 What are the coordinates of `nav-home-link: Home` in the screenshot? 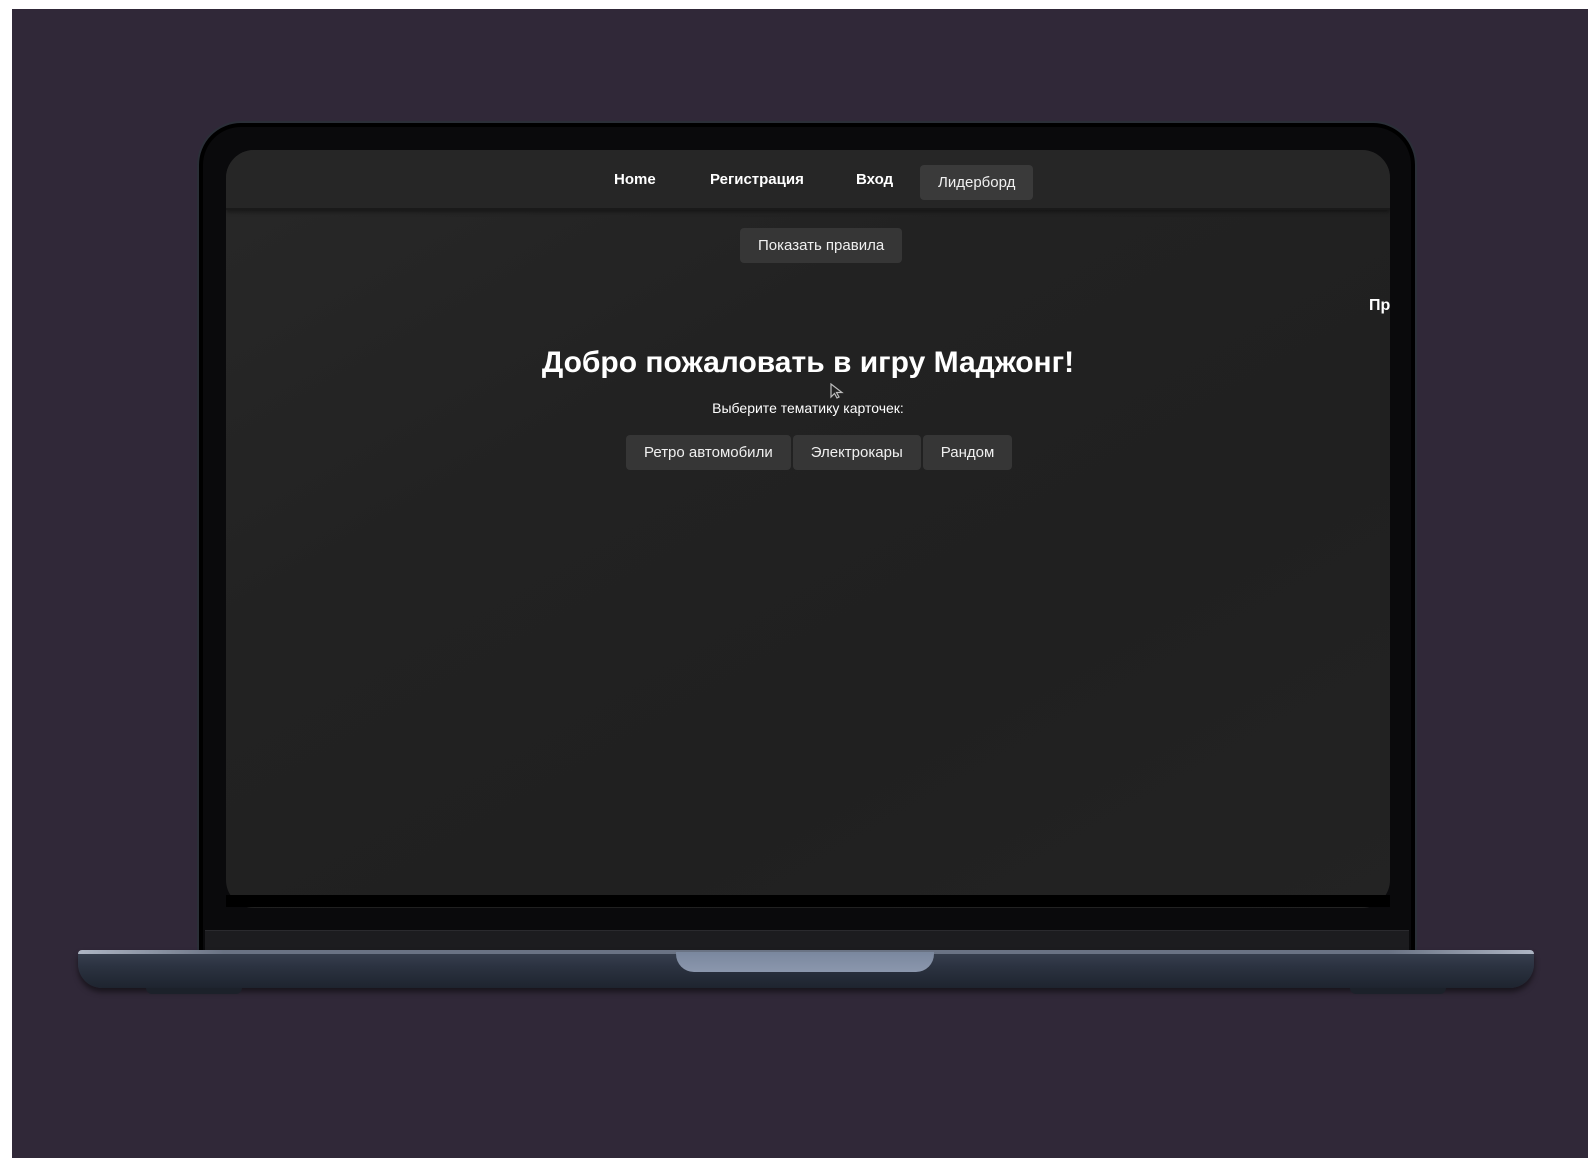 It's located at (635, 179).